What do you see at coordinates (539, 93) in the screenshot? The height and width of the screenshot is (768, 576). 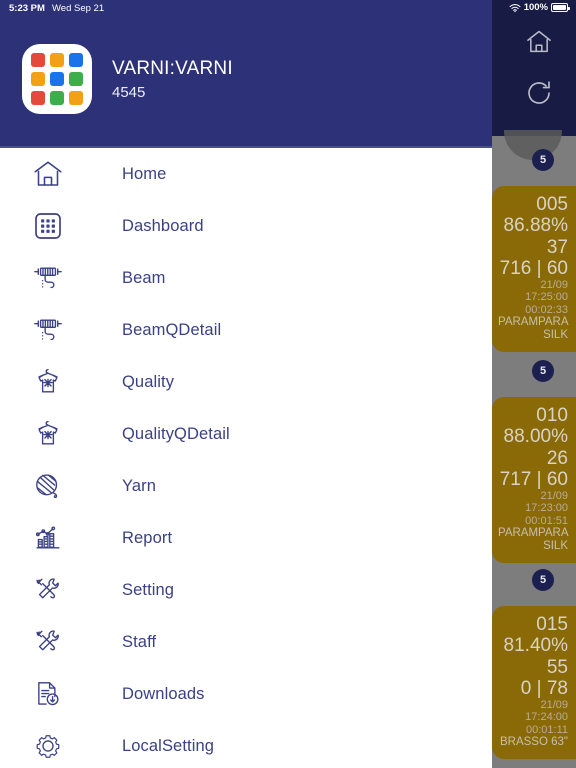 I see `refresh-icon` at bounding box center [539, 93].